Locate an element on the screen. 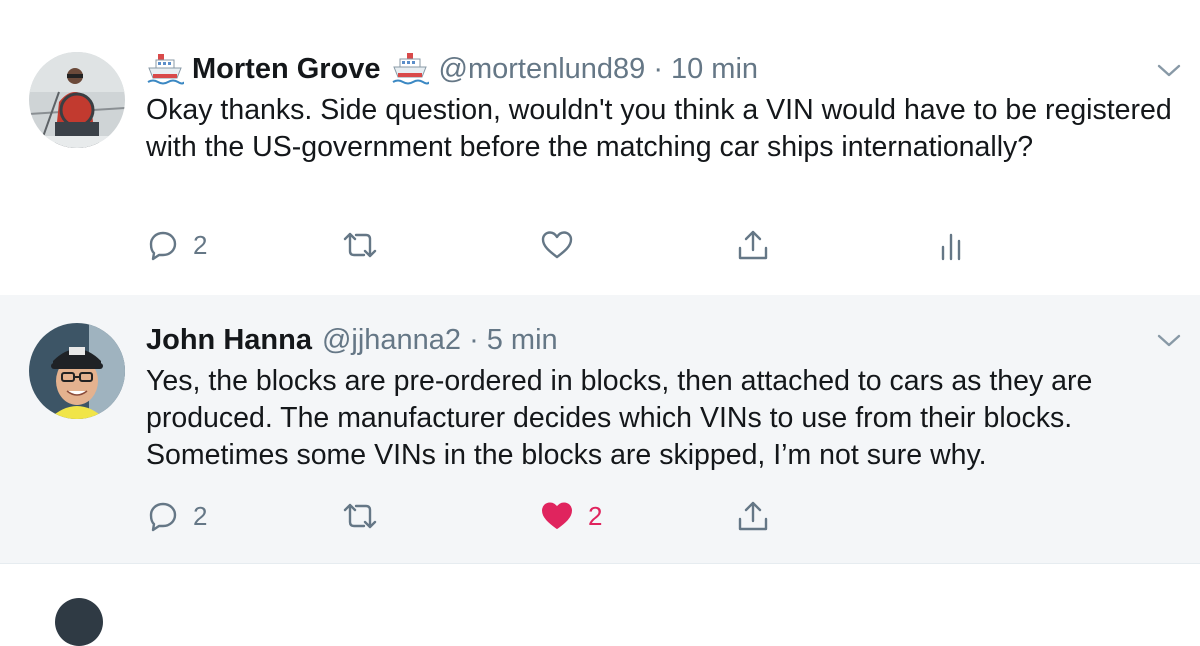 Image resolution: width=1200 pixels, height=646 pixels. display-name: John Hanna is located at coordinates (229, 340).